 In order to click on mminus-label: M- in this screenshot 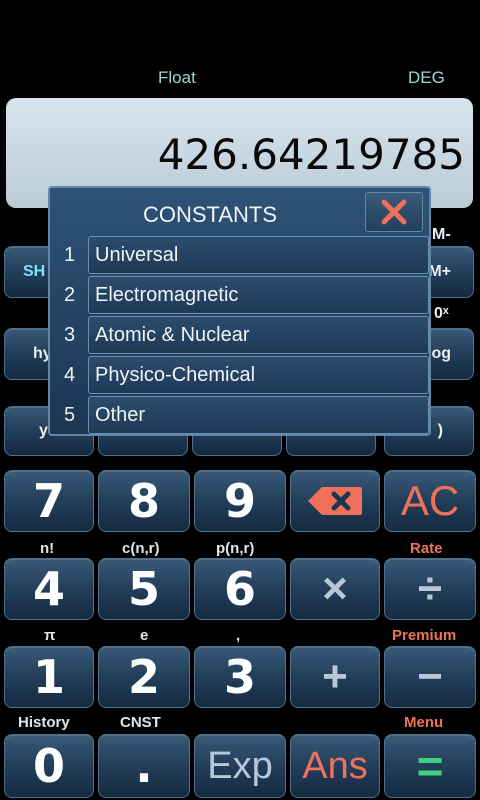, I will do `click(441, 234)`.